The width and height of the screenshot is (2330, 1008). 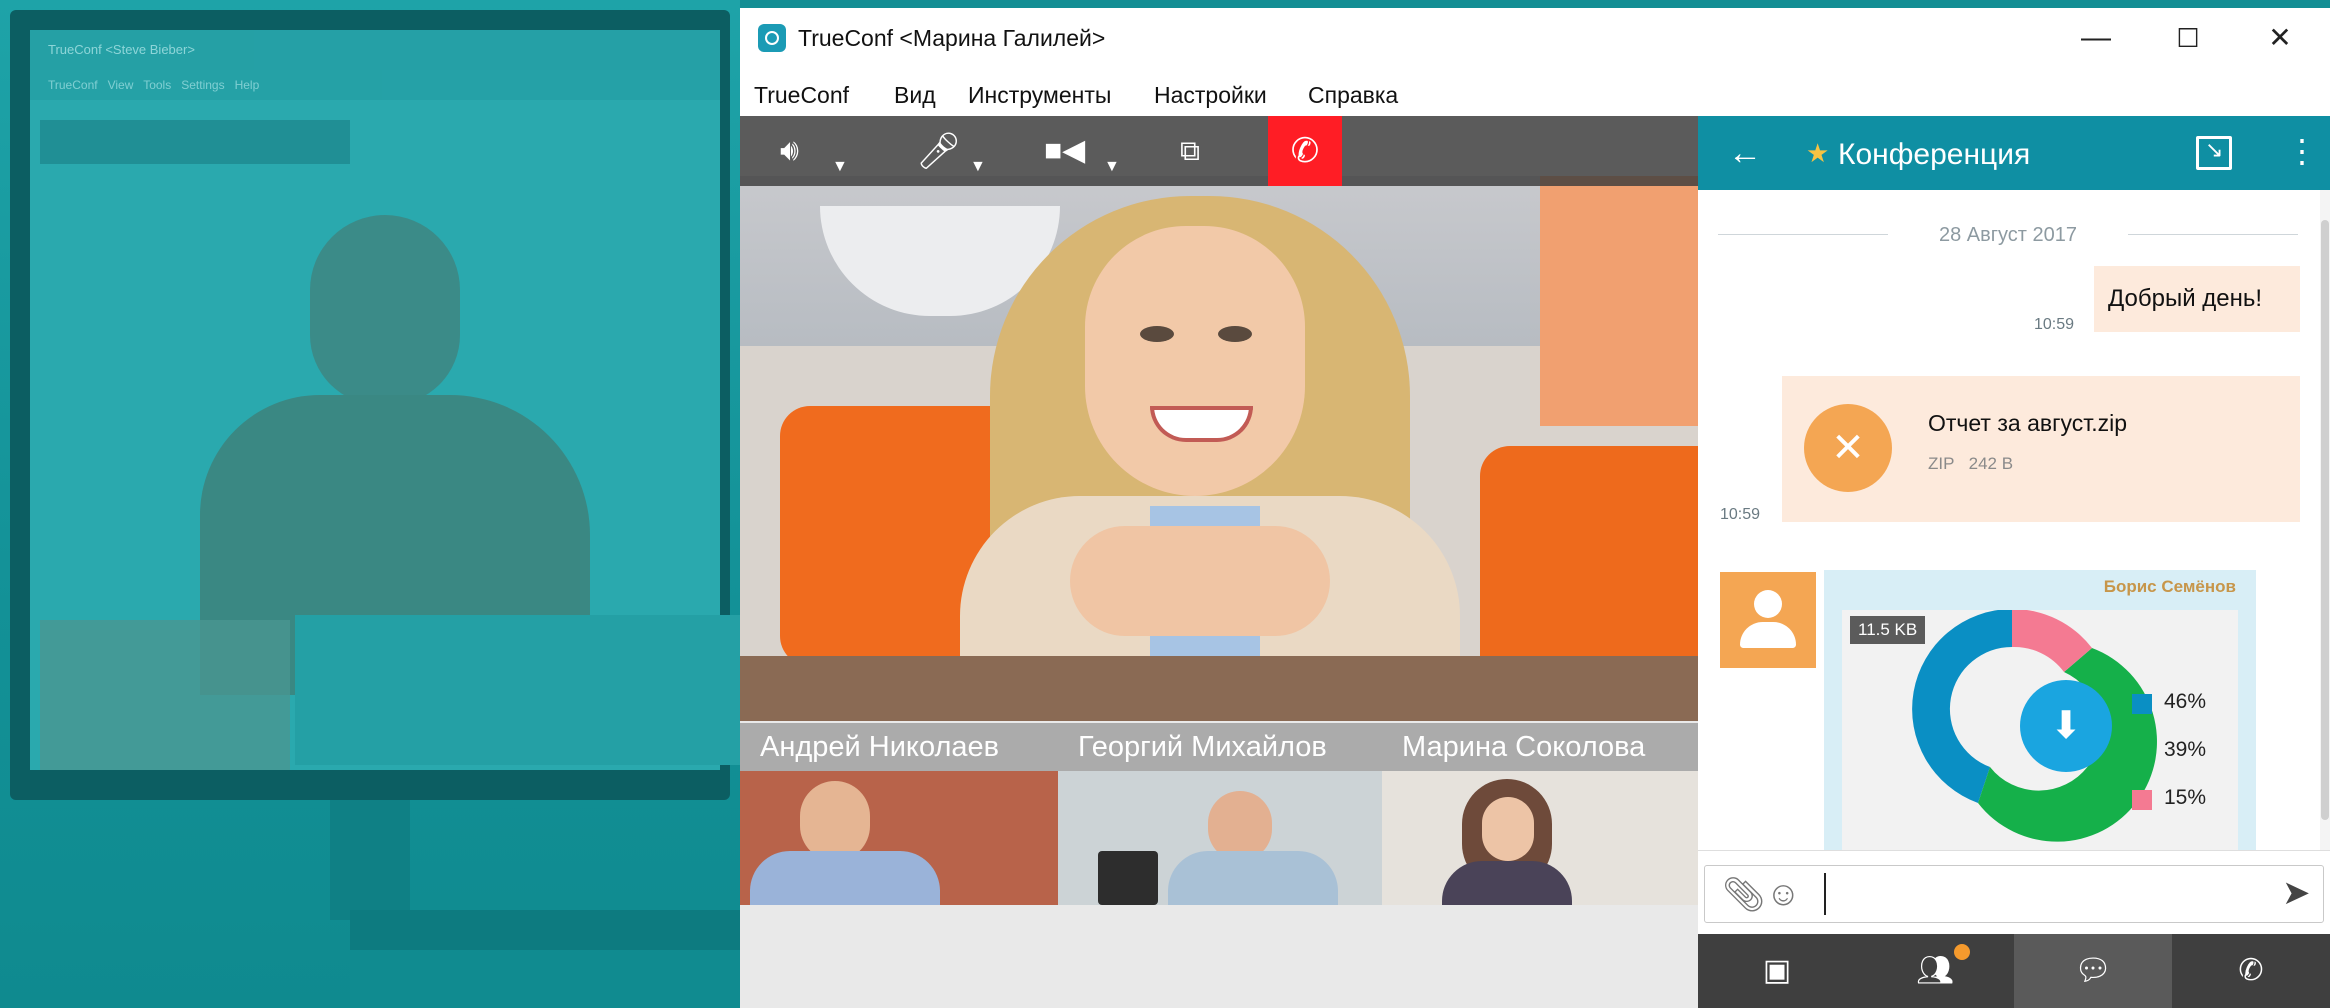 What do you see at coordinates (1210, 151) in the screenshot?
I see `screen-share-button: ⧉` at bounding box center [1210, 151].